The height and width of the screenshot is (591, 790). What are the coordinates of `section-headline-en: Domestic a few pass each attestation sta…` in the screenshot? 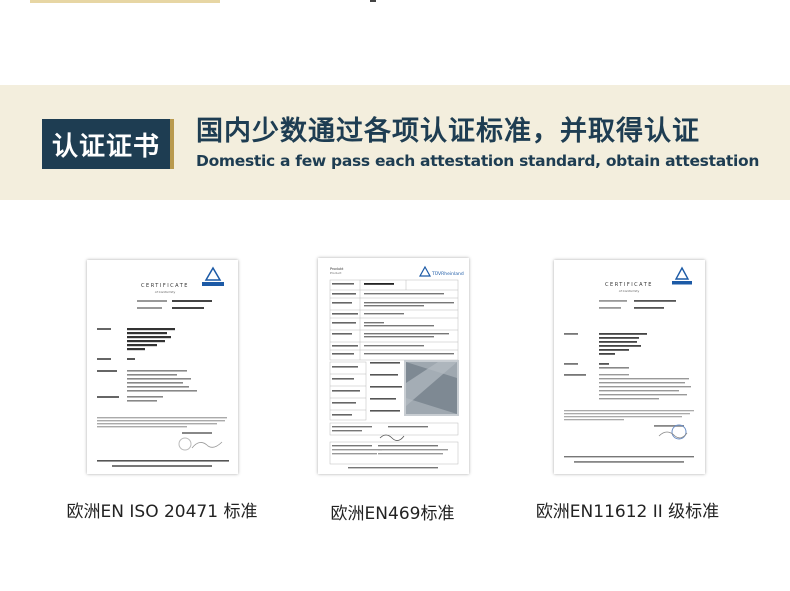 It's located at (478, 161).